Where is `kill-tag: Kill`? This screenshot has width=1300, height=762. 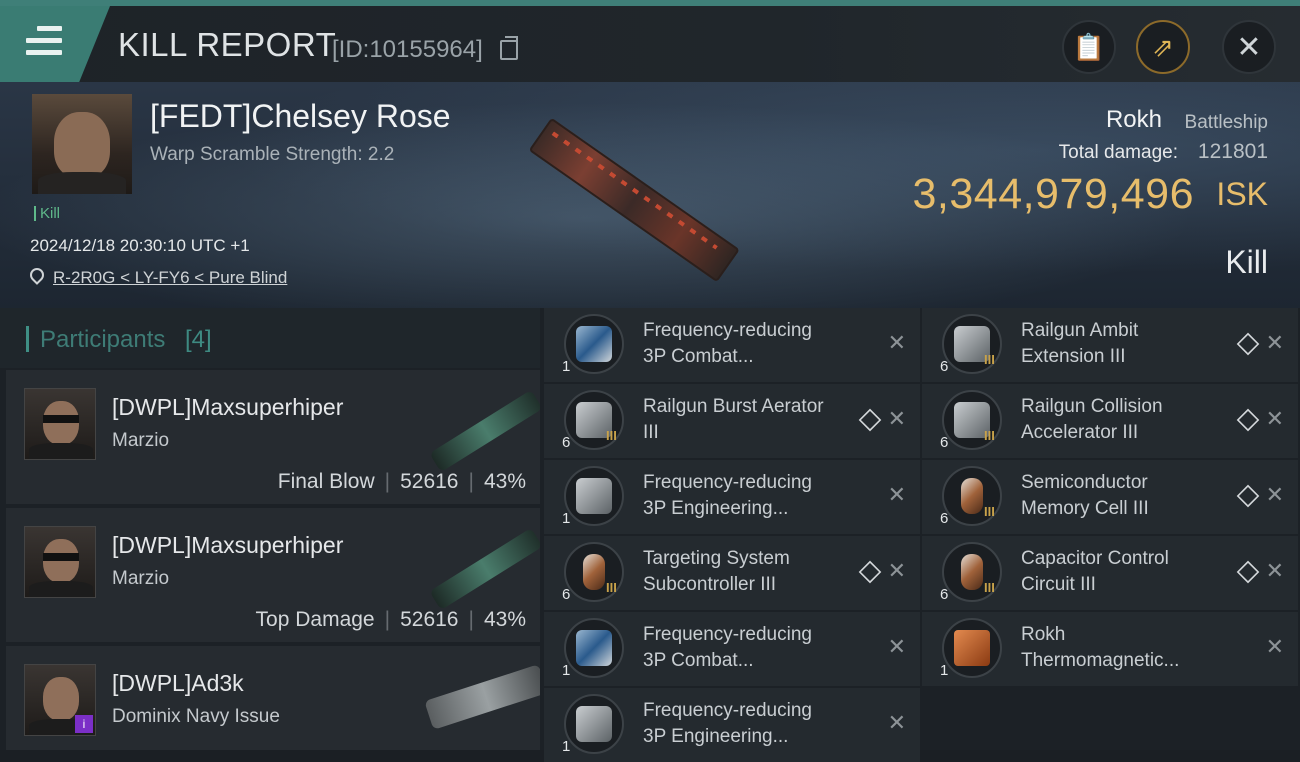 kill-tag: Kill is located at coordinates (47, 213).